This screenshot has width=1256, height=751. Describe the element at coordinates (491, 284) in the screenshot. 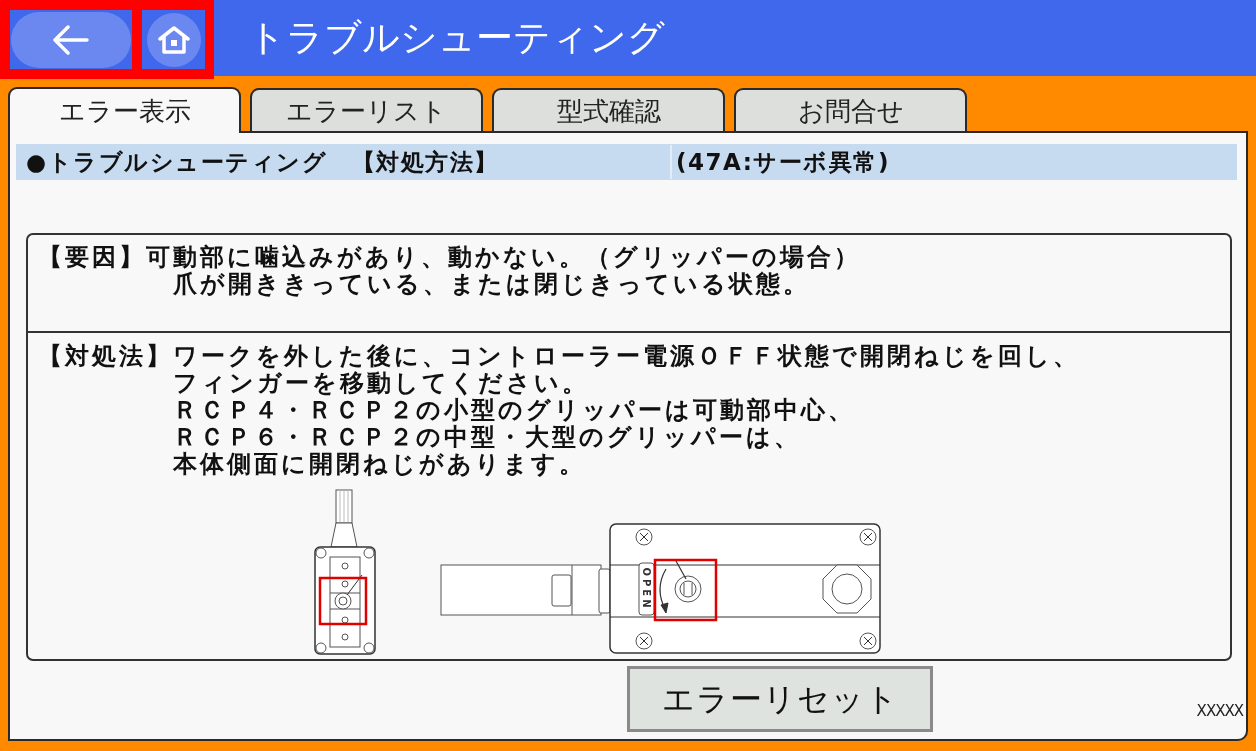

I see `instruction-text: 爪が開ききっている、または閉じきっている状態。` at that location.